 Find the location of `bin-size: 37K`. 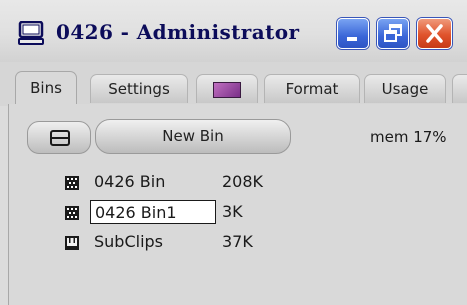

bin-size: 37K is located at coordinates (237, 241).